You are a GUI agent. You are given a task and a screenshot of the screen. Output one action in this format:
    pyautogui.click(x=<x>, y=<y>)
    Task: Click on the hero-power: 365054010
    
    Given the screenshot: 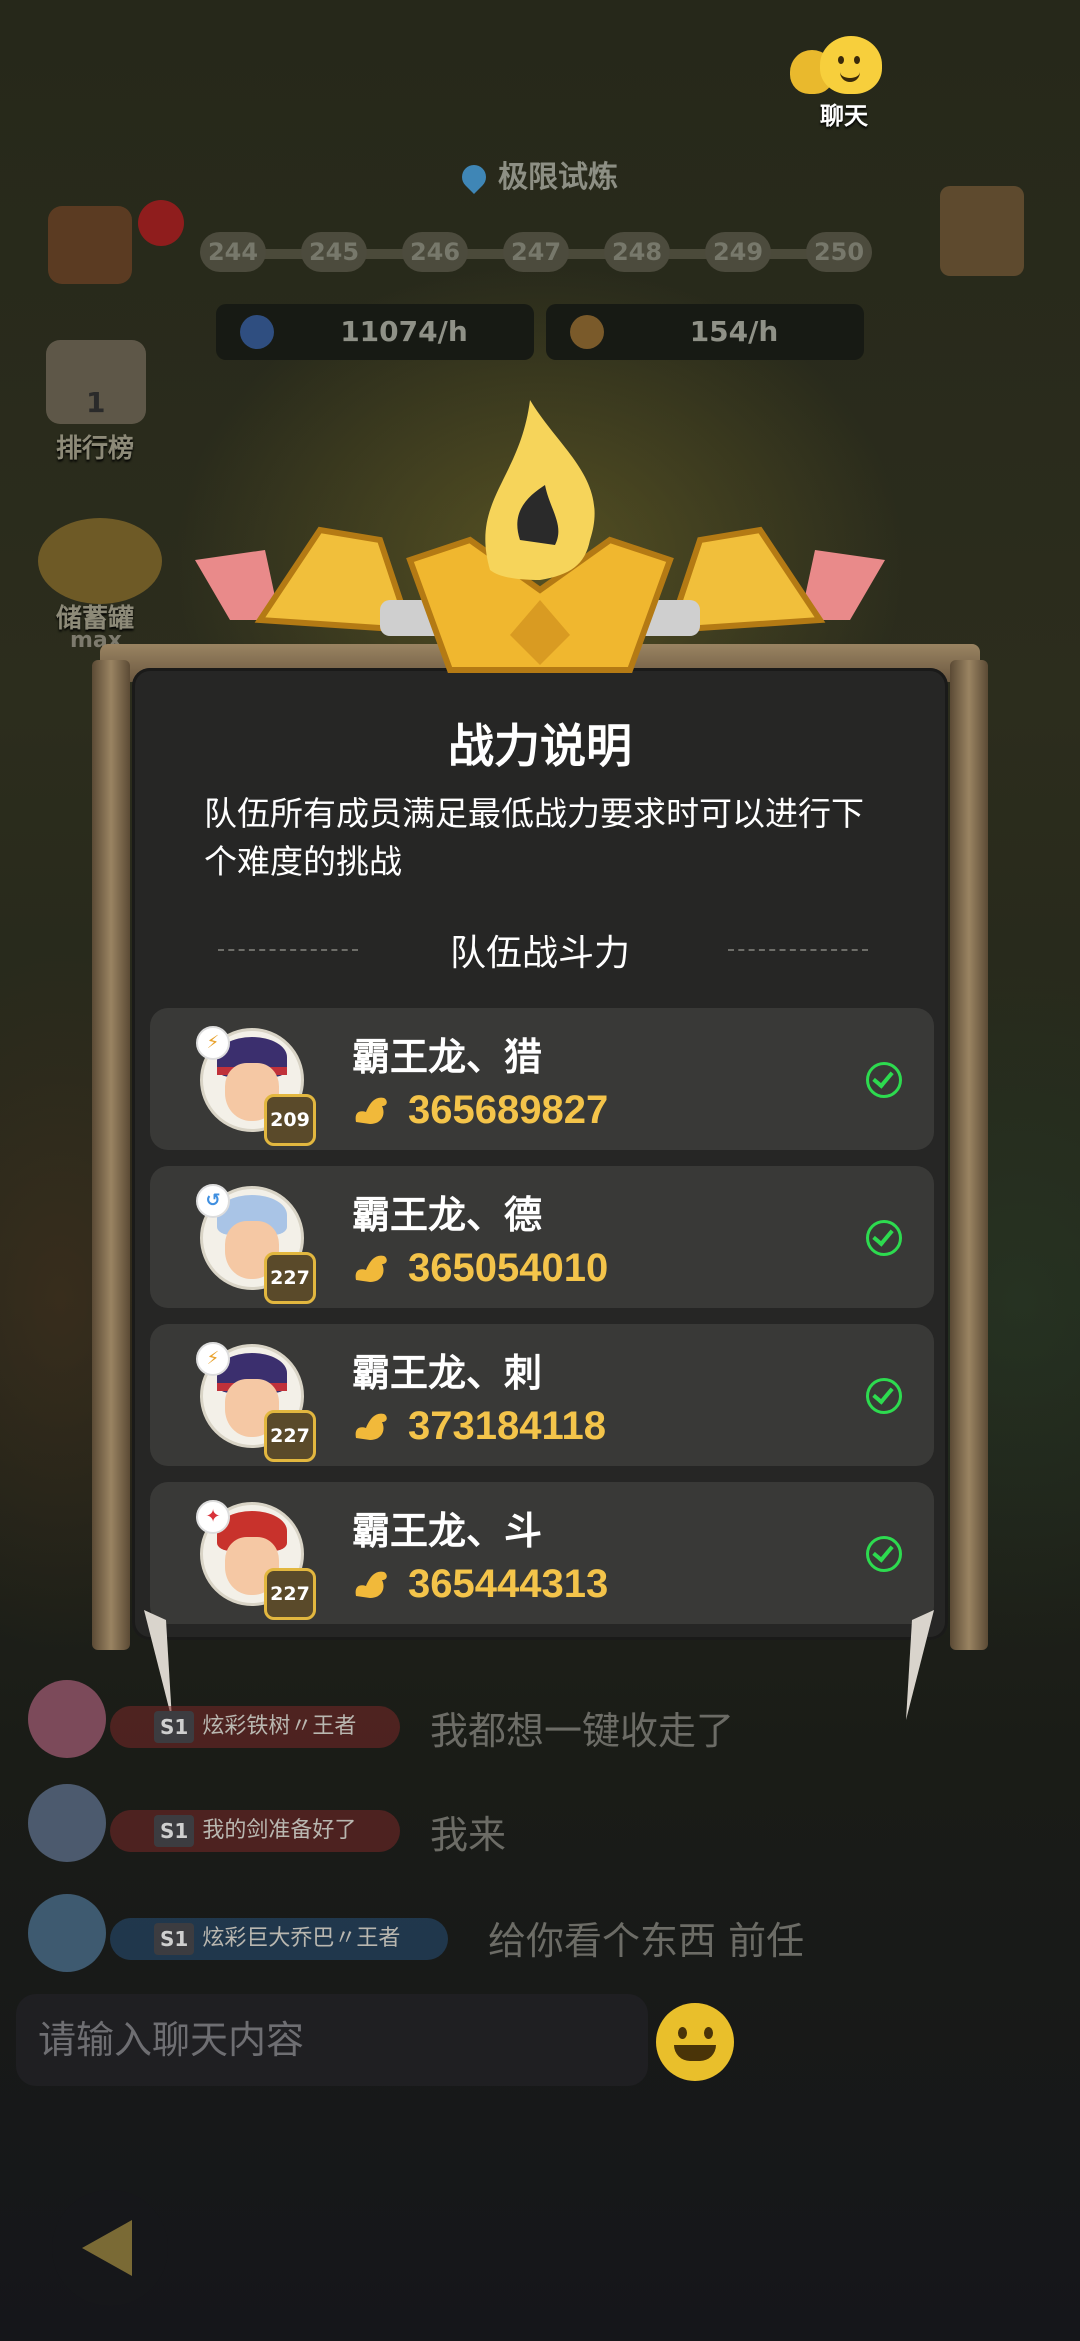 What is the action you would take?
    pyautogui.click(x=508, y=1268)
    